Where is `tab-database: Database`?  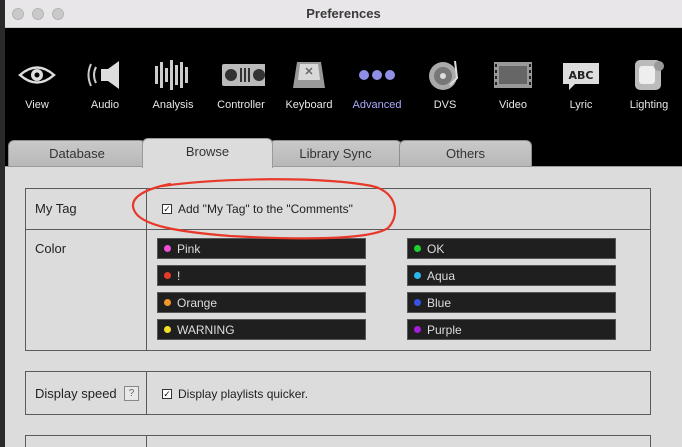
tab-database: Database is located at coordinates (77, 153).